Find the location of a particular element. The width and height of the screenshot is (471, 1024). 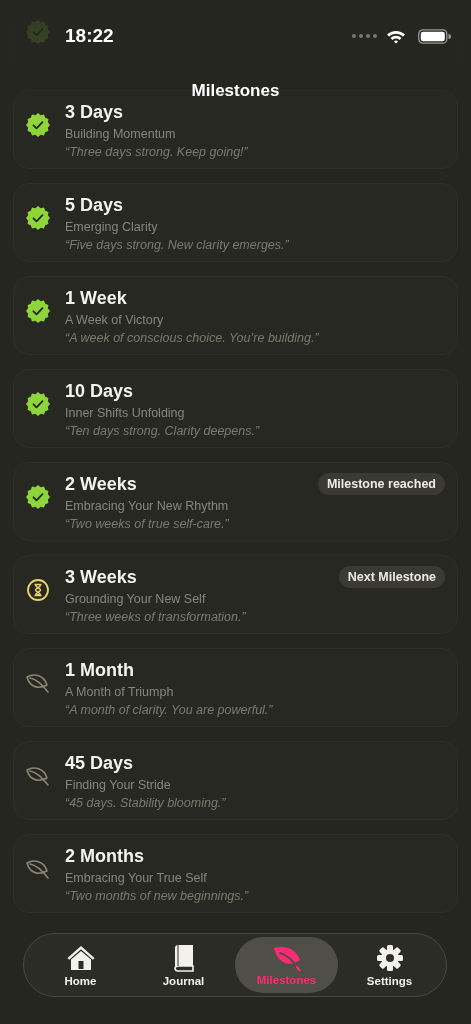

milestone-subtitle: A Month of Triumph is located at coordinates (119, 692).